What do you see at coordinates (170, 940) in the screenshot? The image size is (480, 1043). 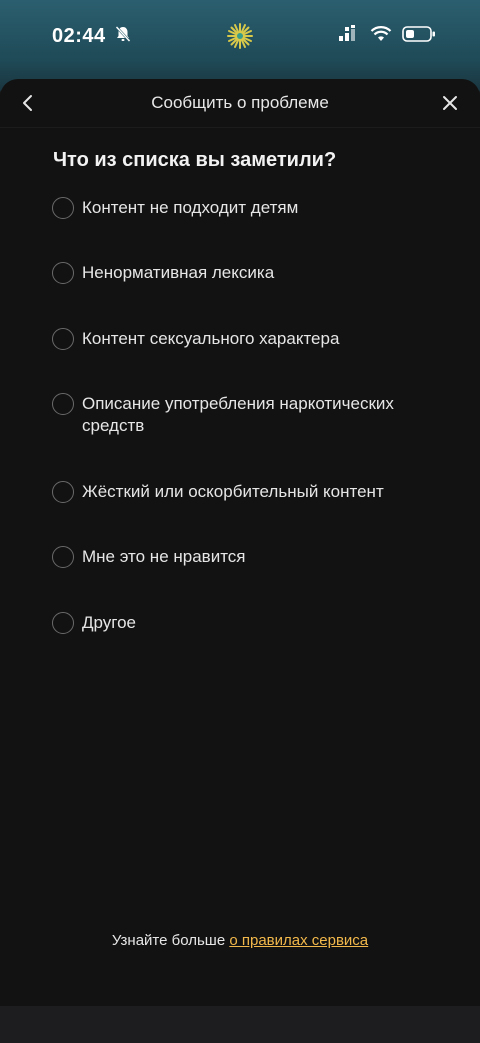 I see `footer-prefix: Узнайте больше` at bounding box center [170, 940].